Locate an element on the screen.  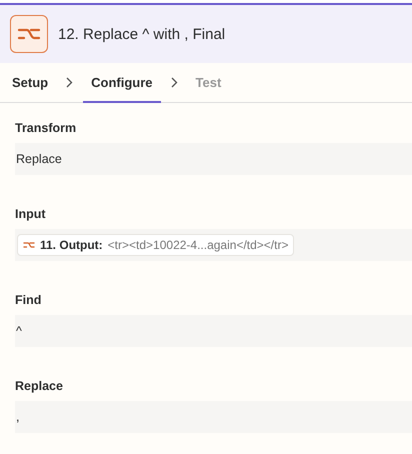
text-field: , is located at coordinates (213, 417).